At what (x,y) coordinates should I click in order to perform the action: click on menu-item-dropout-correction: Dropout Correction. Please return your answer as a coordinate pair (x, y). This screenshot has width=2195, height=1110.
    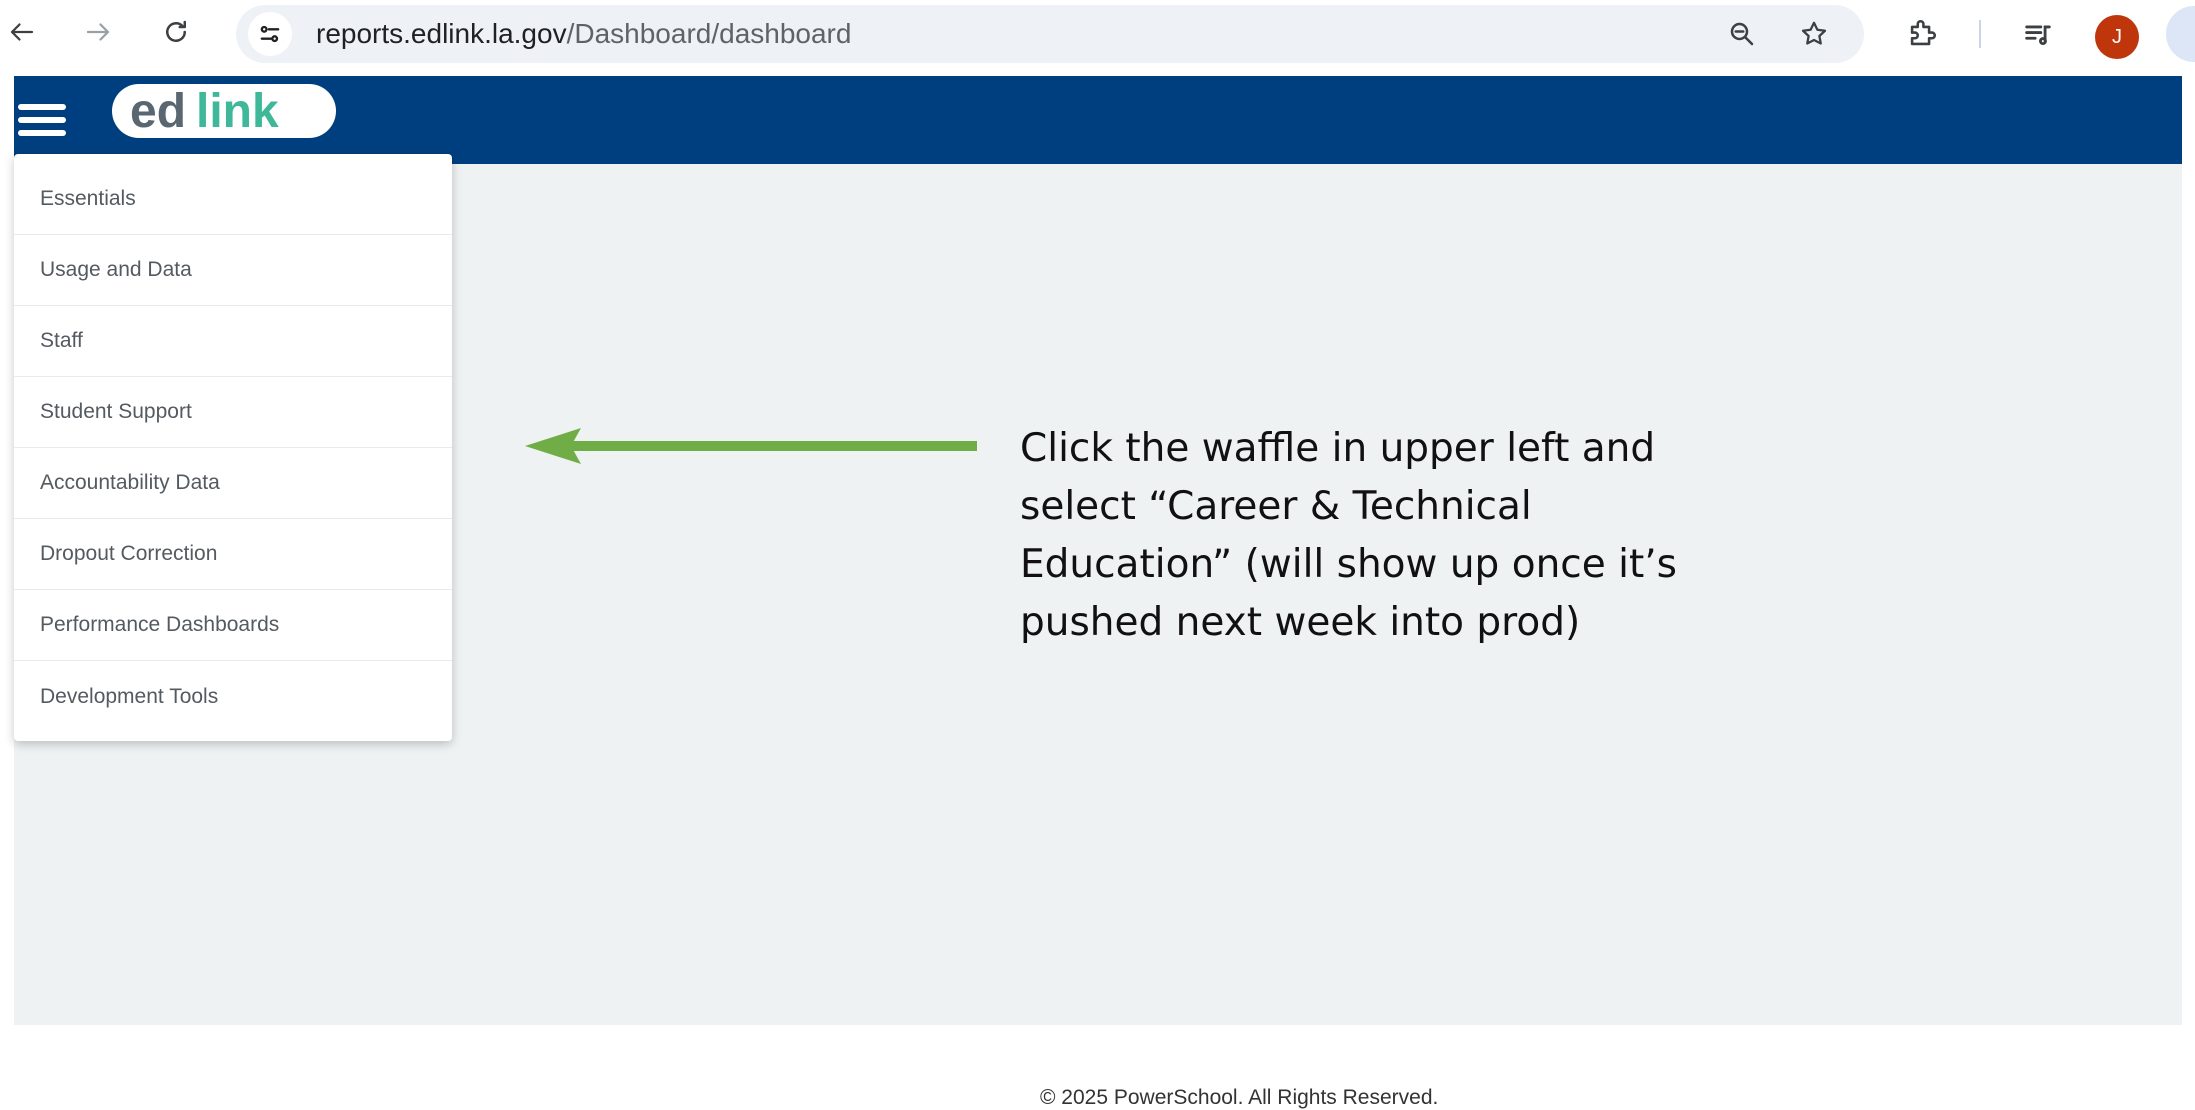
    Looking at the image, I should click on (233, 554).